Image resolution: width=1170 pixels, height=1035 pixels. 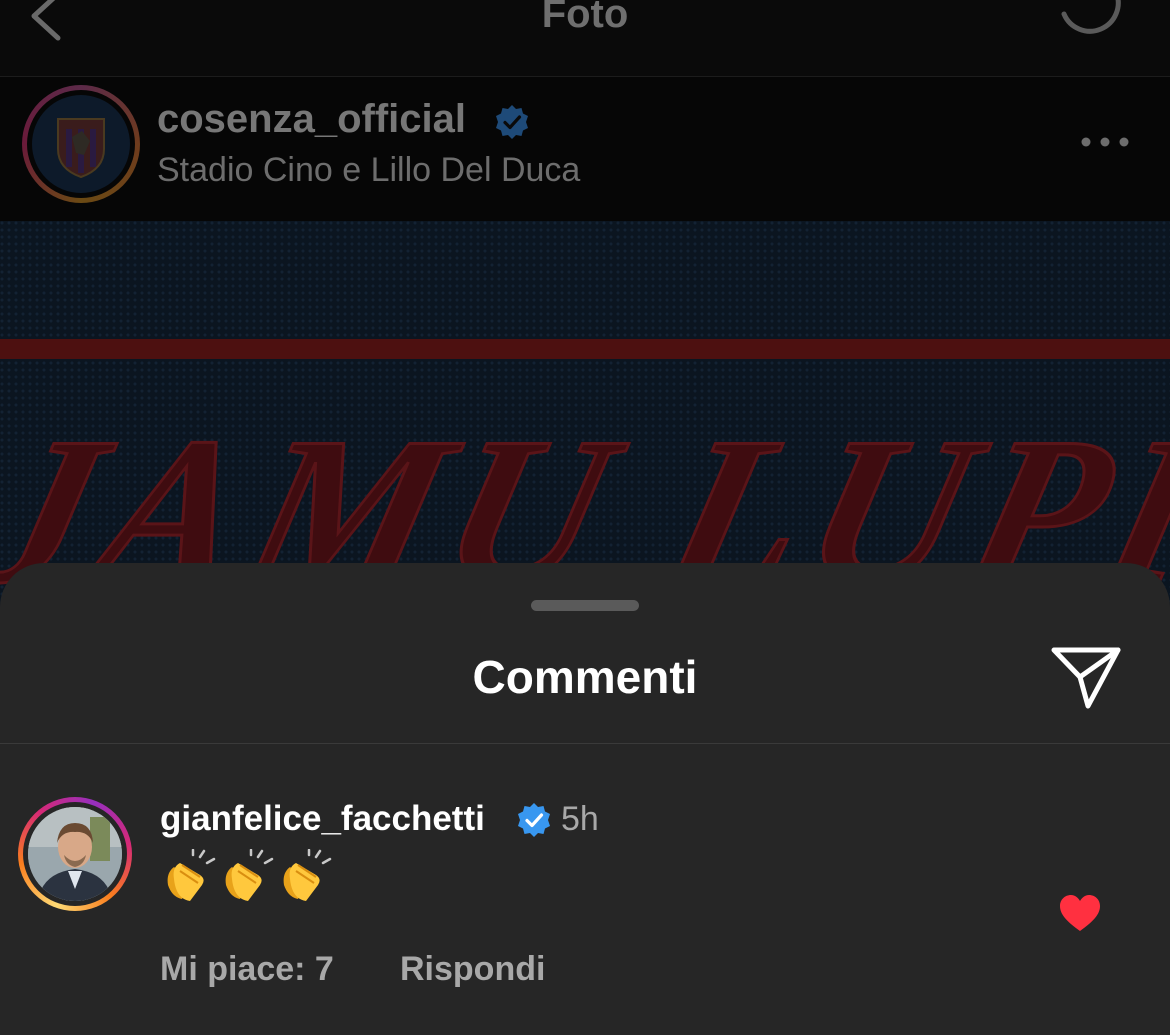 What do you see at coordinates (81, 148) in the screenshot?
I see `shield-logo-icon` at bounding box center [81, 148].